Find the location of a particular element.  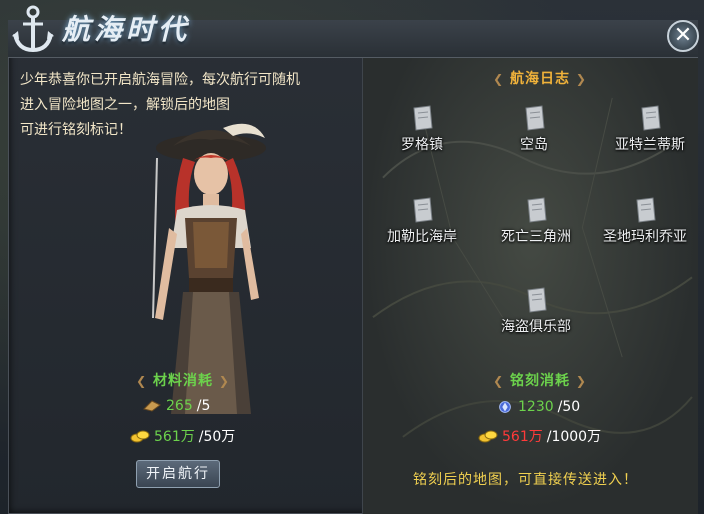

map-node-atlantis: 亚特兰蒂斯 is located at coordinates (650, 129).